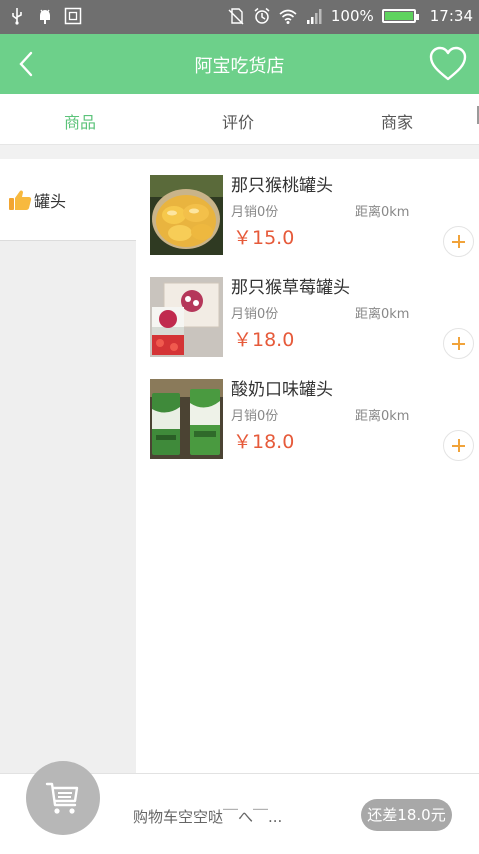  I want to click on header-bar: 阿宝吃货店, so click(239, 64).